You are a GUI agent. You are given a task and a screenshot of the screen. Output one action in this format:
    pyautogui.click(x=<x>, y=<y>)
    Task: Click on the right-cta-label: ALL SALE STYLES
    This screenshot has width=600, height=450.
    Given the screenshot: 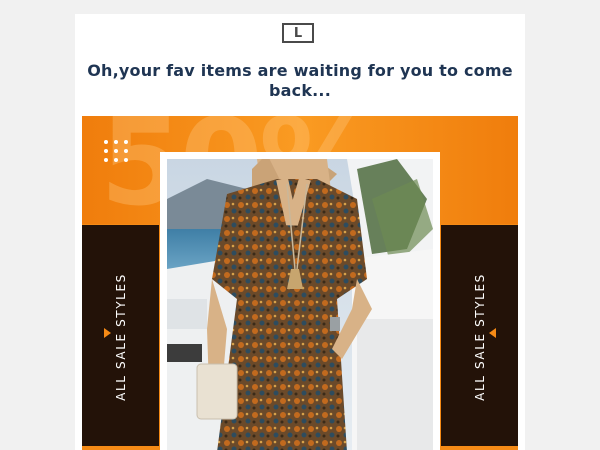 What is the action you would take?
    pyautogui.click(x=480, y=337)
    